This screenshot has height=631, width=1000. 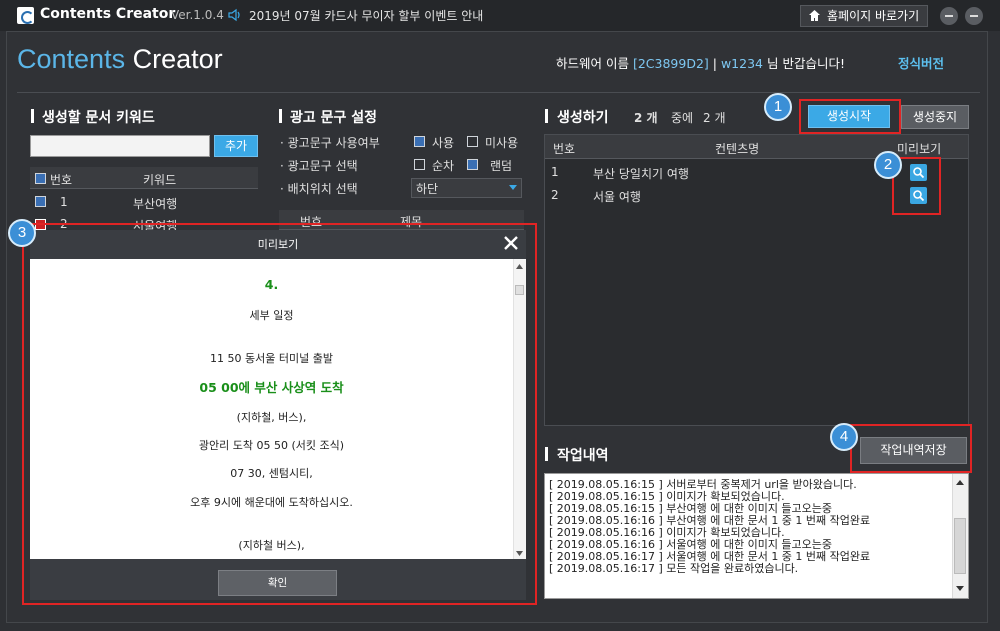 What do you see at coordinates (960, 483) in the screenshot?
I see `scroll-up-icon` at bounding box center [960, 483].